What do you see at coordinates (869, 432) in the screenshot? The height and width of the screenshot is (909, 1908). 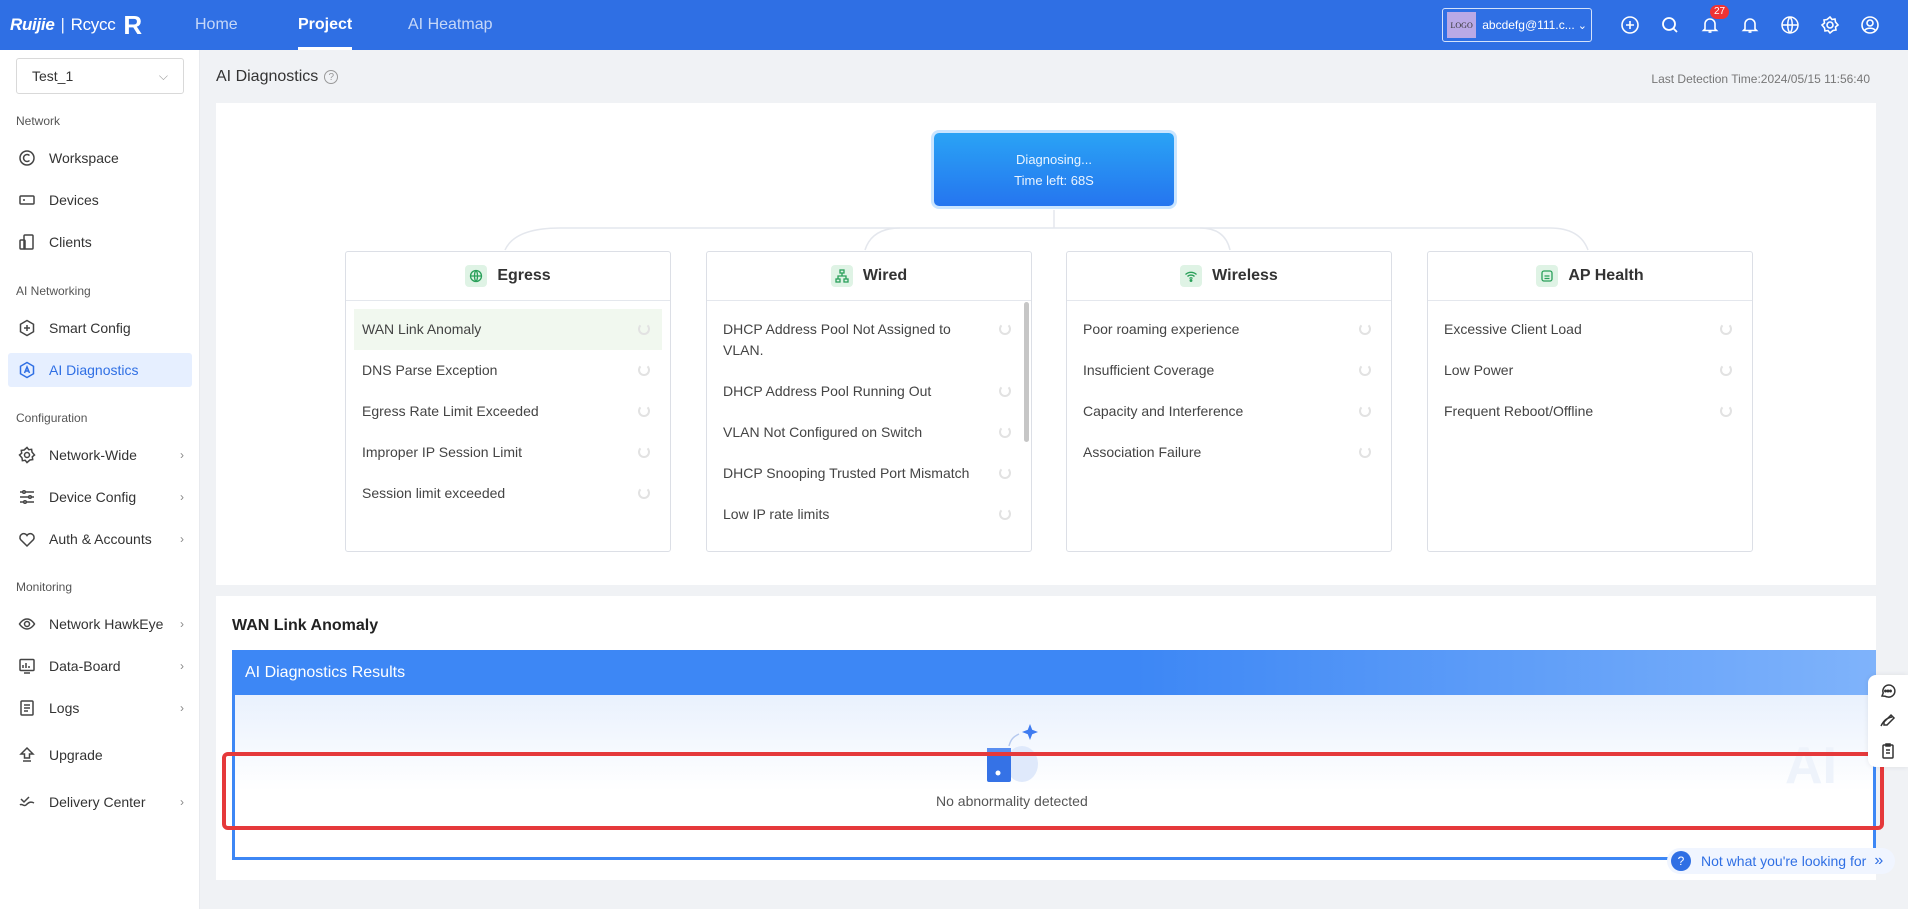 I see `check-item: VLAN Not Configured on Switch` at bounding box center [869, 432].